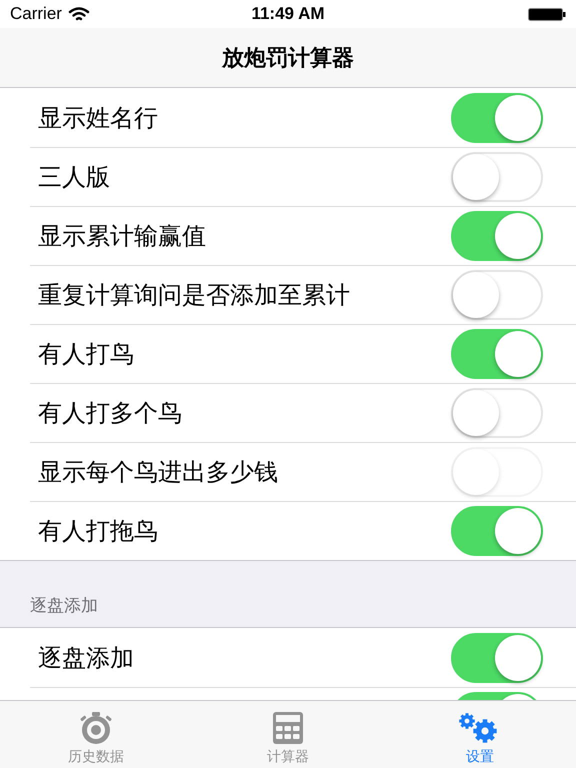 This screenshot has height=768, width=576. I want to click on battery-icon, so click(547, 14).